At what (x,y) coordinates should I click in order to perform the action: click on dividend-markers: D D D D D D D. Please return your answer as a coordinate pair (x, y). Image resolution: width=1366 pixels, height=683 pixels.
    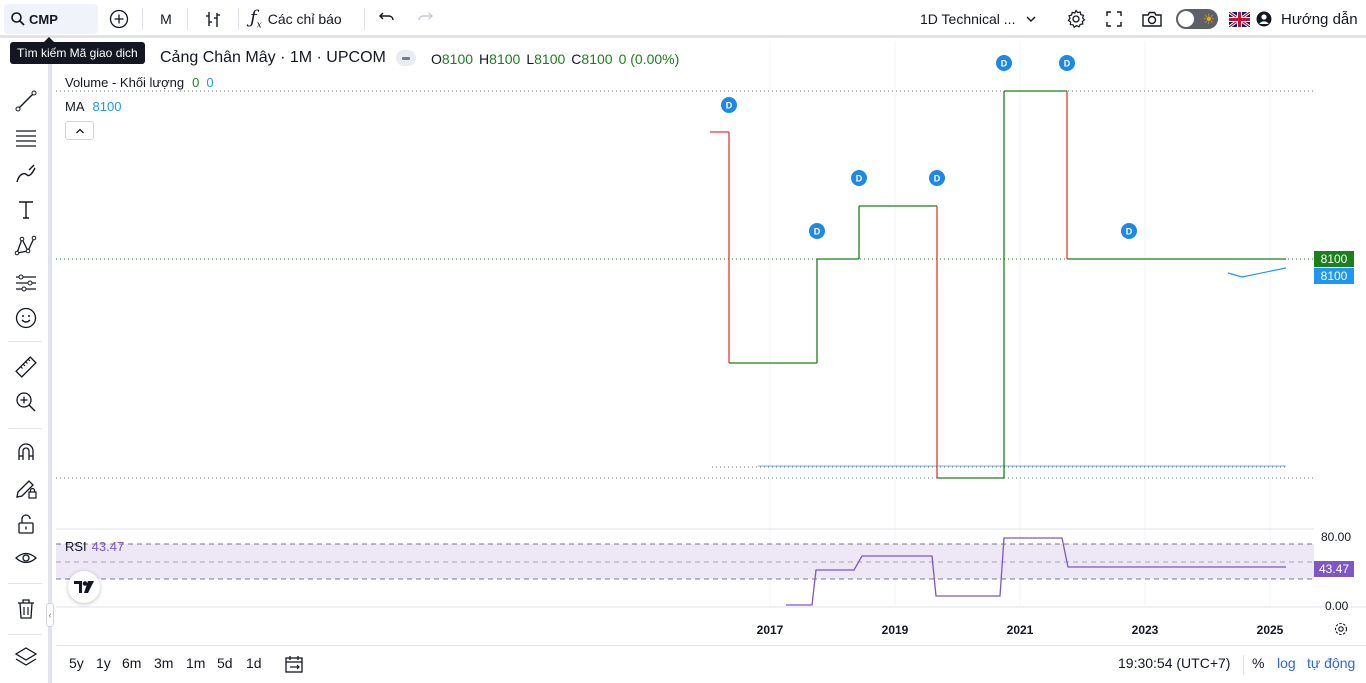
    Looking at the image, I should click on (929, 147).